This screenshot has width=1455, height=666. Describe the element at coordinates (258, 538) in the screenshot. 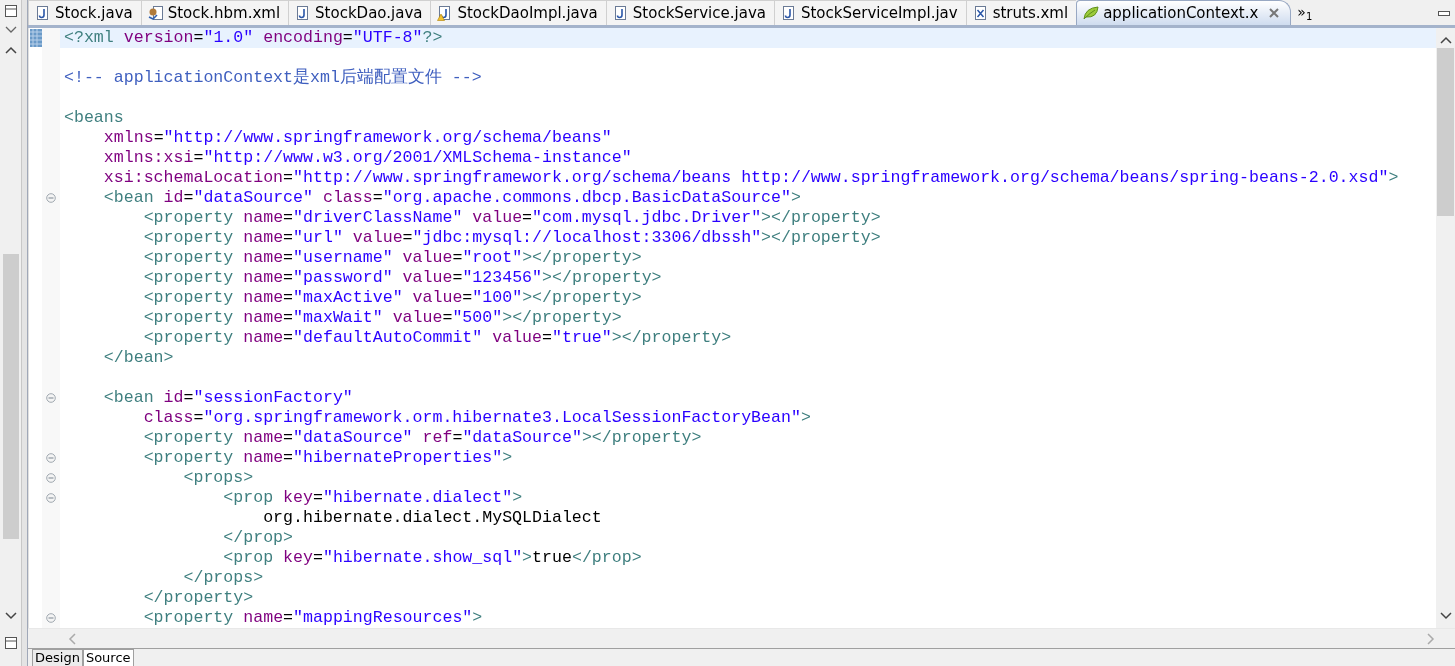

I see `code-line: </prop>` at that location.